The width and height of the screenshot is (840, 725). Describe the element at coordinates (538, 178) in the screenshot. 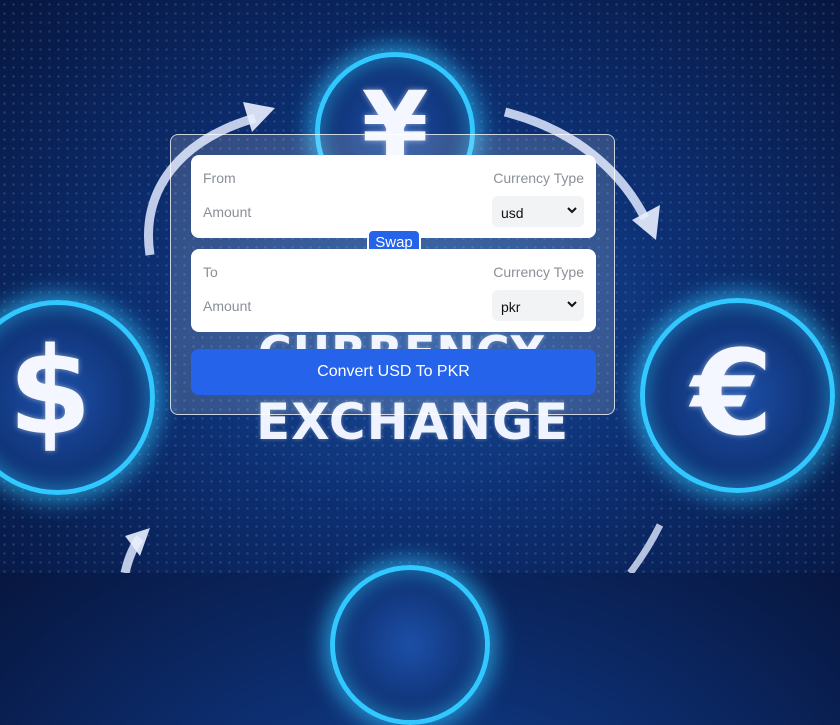

I see `from-currency-type-label: Currency Type` at that location.